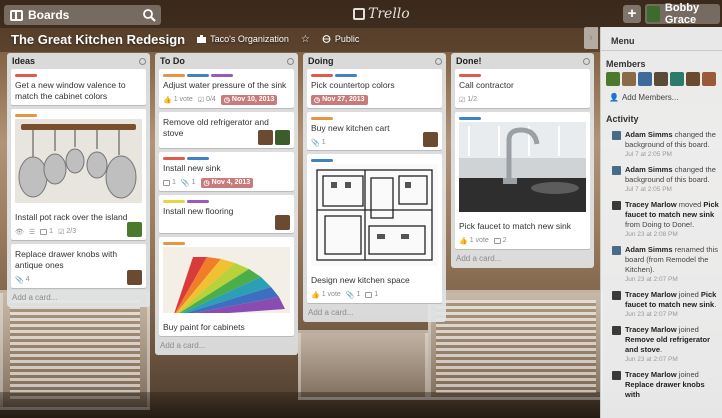 This screenshot has width=722, height=418. Describe the element at coordinates (78, 163) in the screenshot. I see `card-cover-image` at that location.